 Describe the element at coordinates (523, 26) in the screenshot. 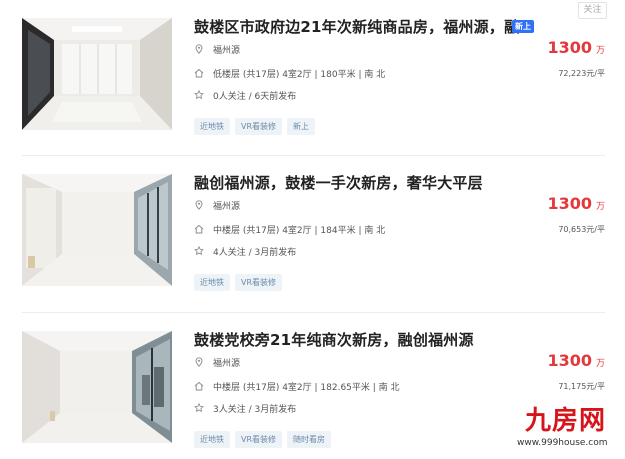

I see `new-badge: 新上` at that location.